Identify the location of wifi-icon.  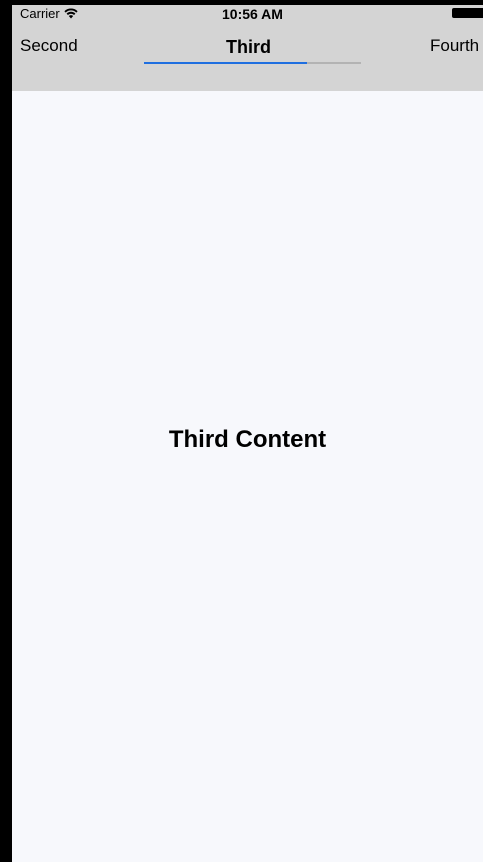
(71, 13).